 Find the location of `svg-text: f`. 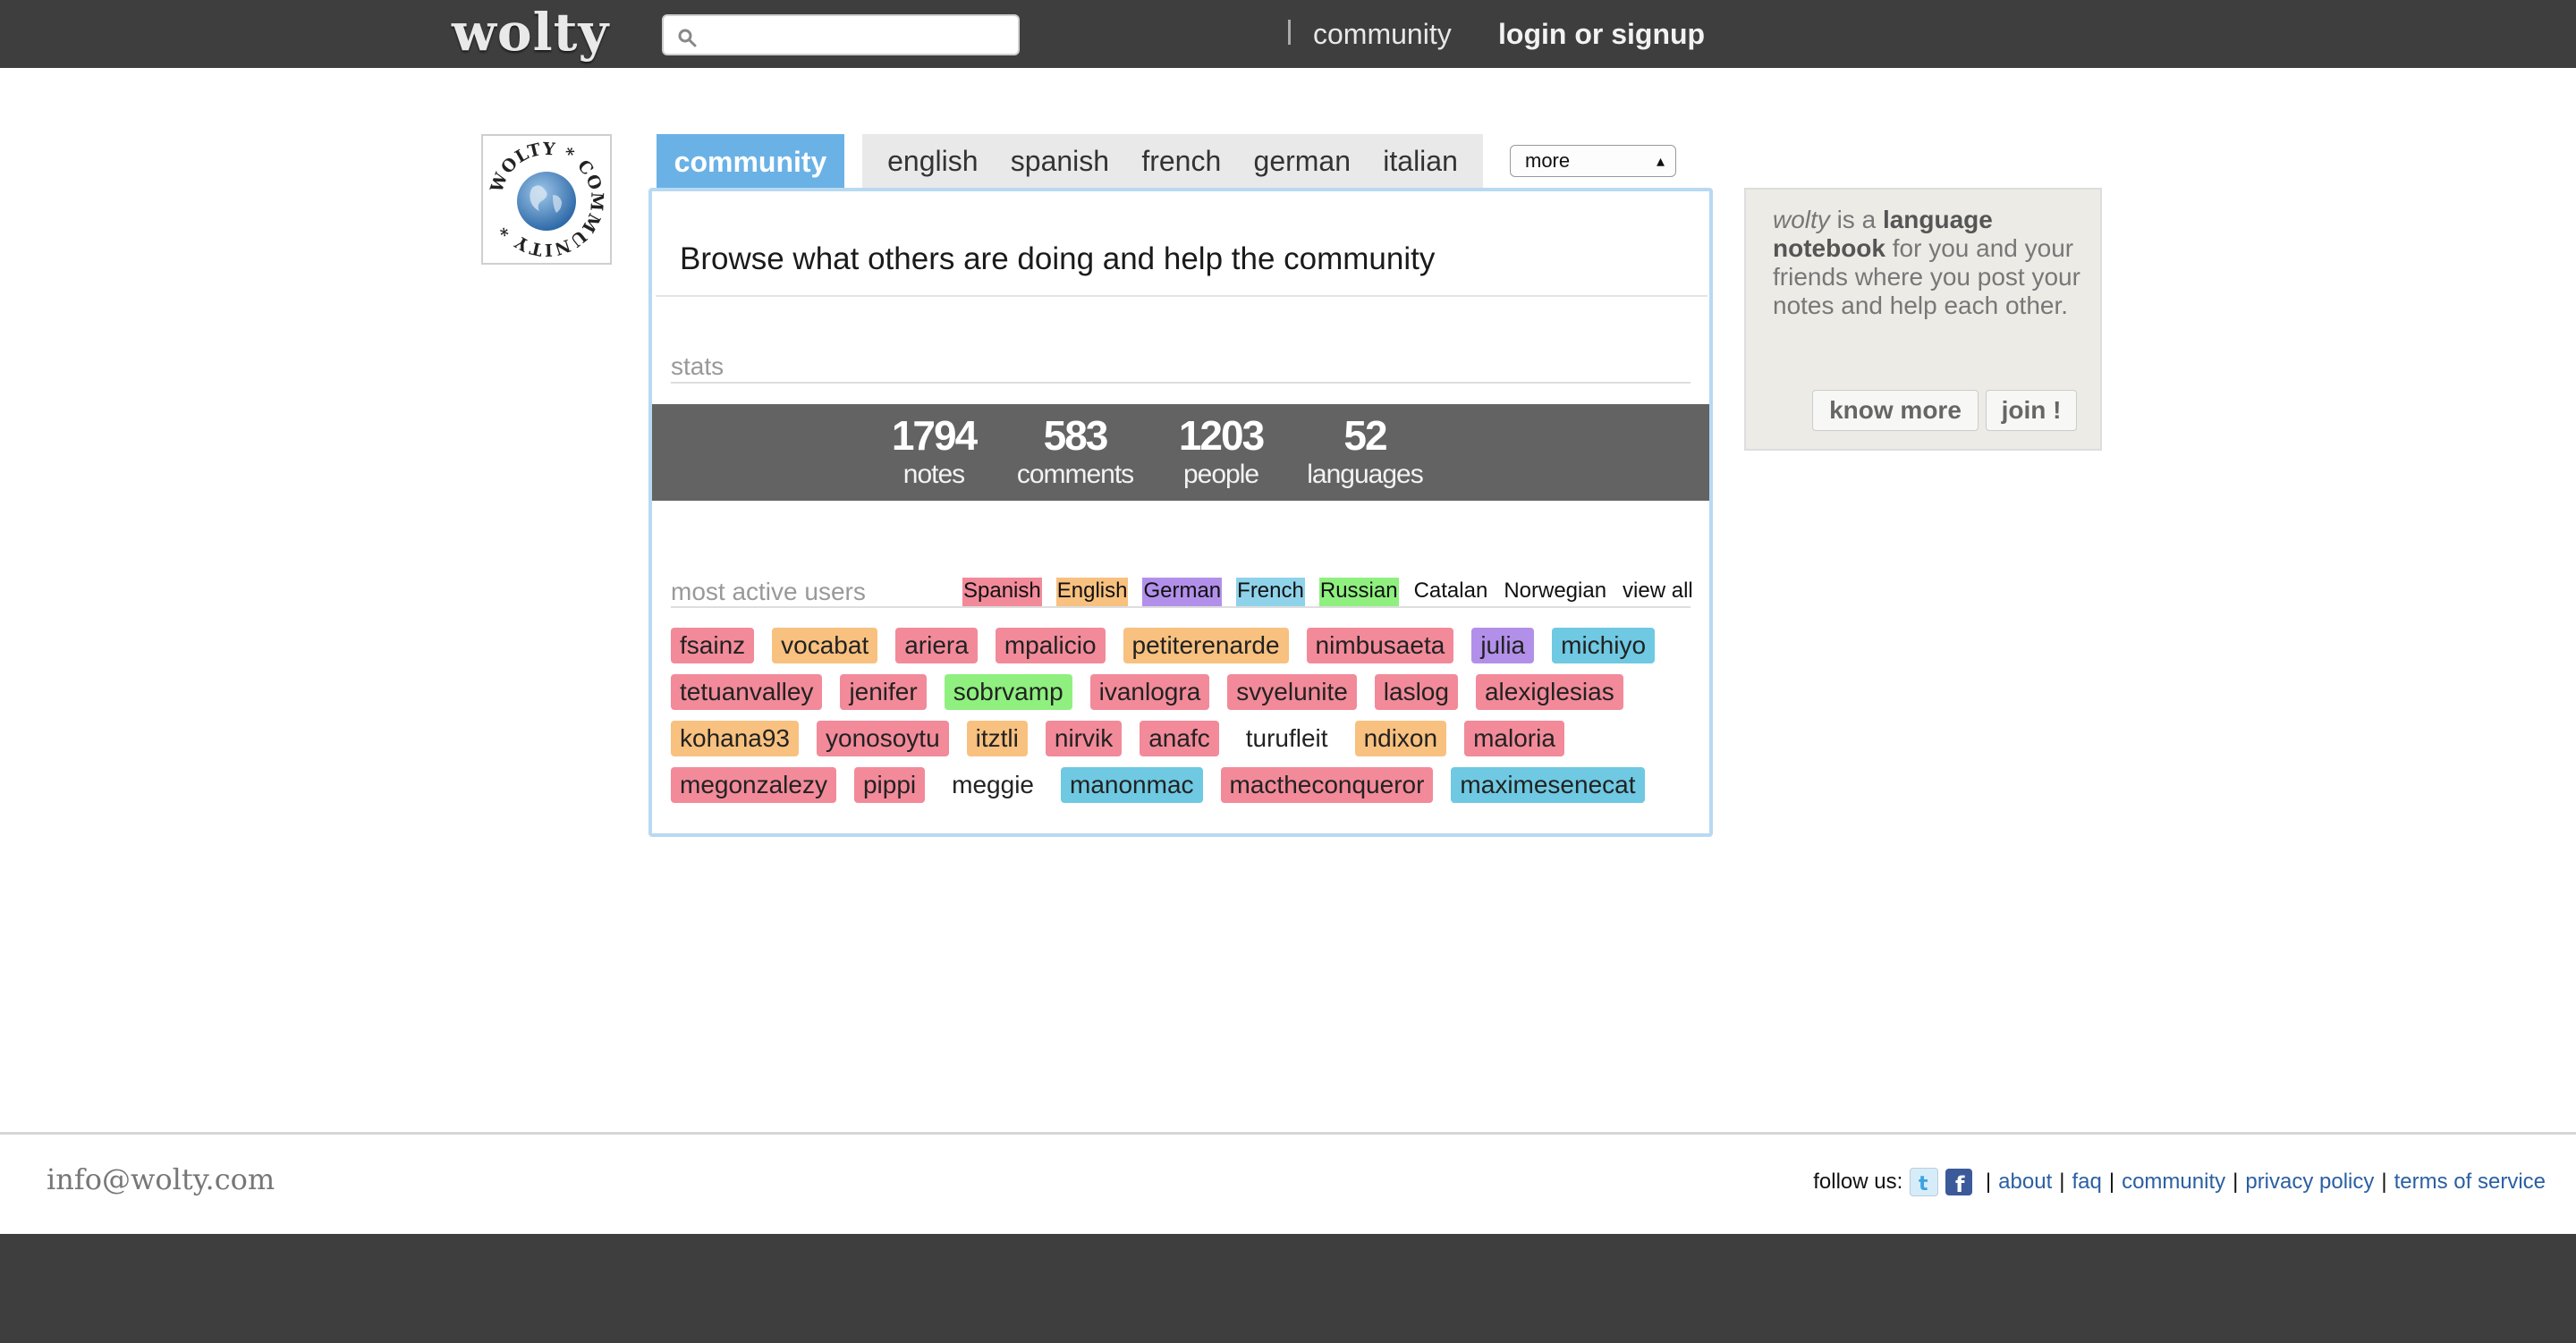

svg-text: f is located at coordinates (1960, 1183).